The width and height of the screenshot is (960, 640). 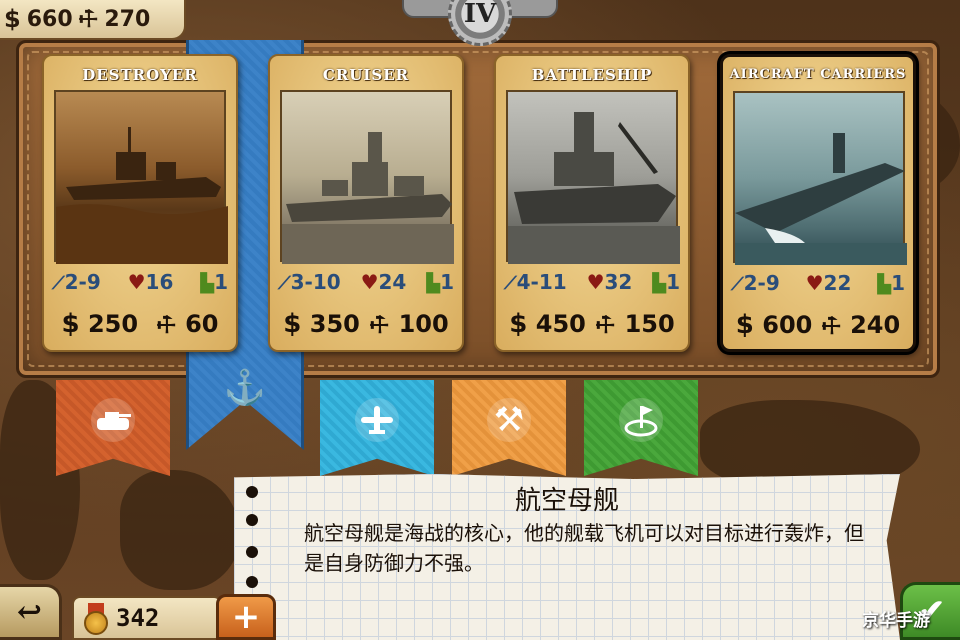 I want to click on back-button: ↩, so click(x=31, y=612).